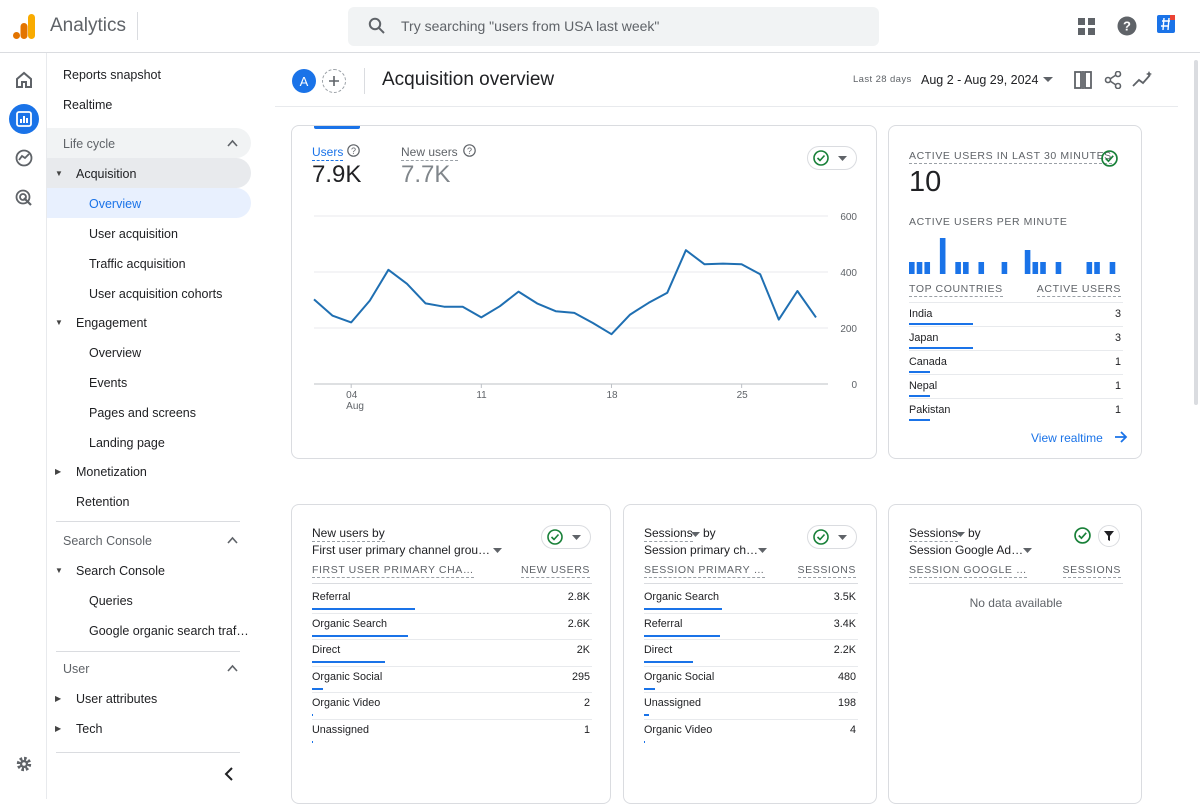 The width and height of the screenshot is (1200, 804). I want to click on nav-search-console: Search Console, so click(120, 571).